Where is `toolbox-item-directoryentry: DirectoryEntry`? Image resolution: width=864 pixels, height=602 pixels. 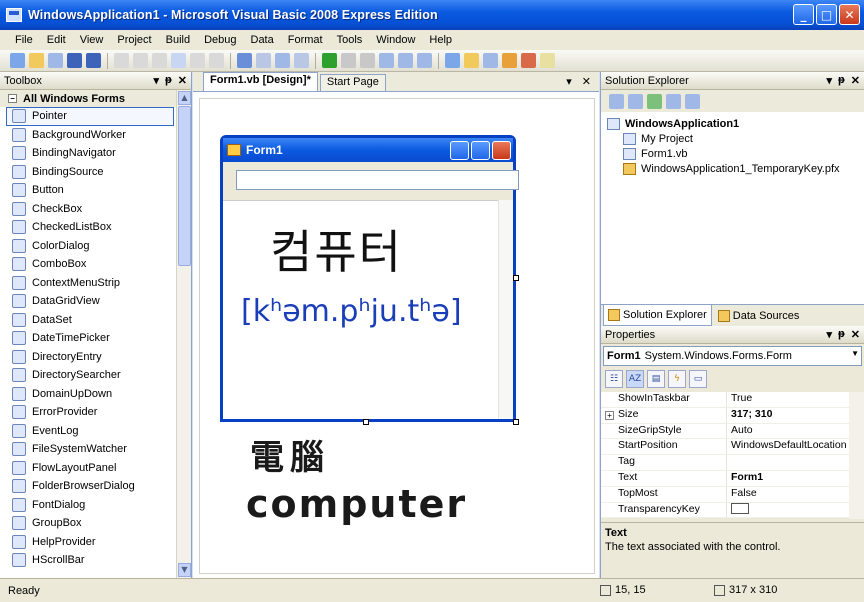 toolbox-item-directoryentry: DirectoryEntry is located at coordinates (88, 357).